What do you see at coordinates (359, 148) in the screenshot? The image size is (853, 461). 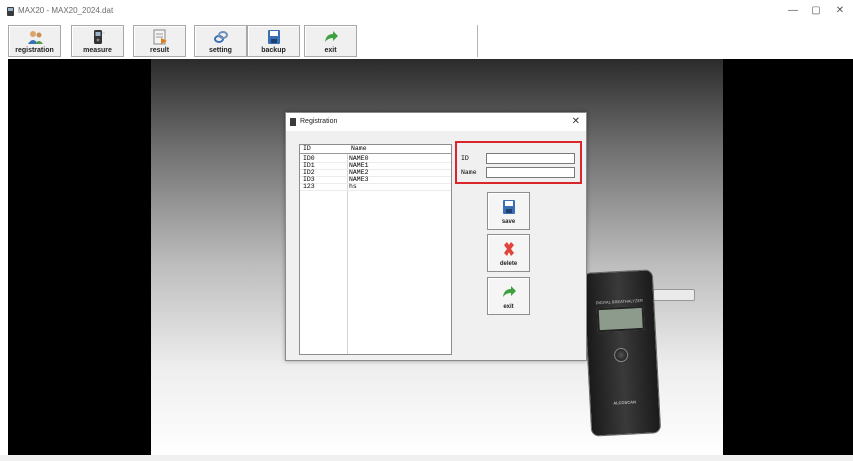 I see `column-header-name: Name` at bounding box center [359, 148].